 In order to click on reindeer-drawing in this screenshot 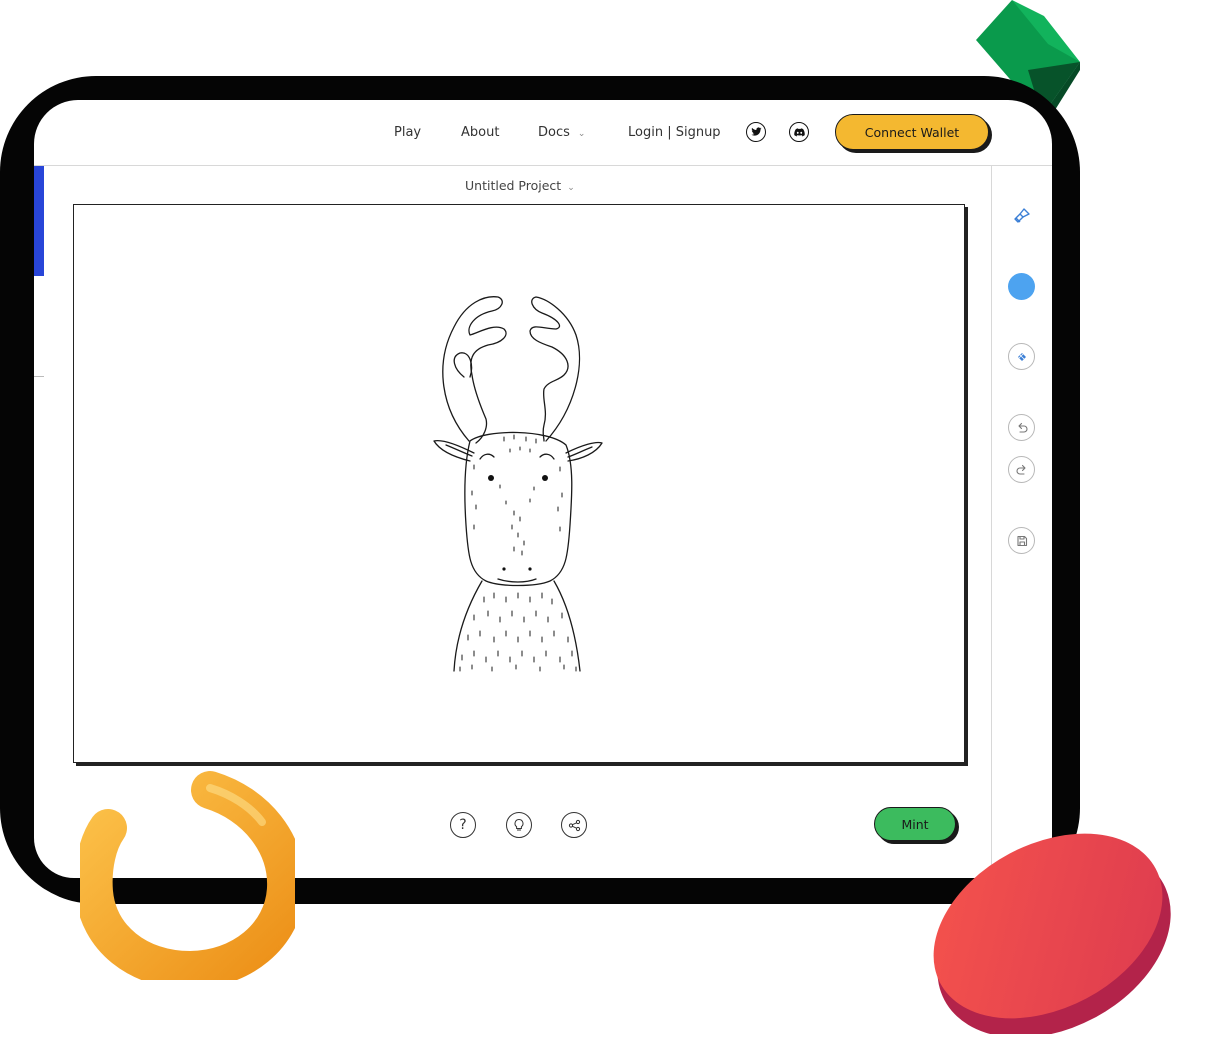, I will do `click(518, 484)`.